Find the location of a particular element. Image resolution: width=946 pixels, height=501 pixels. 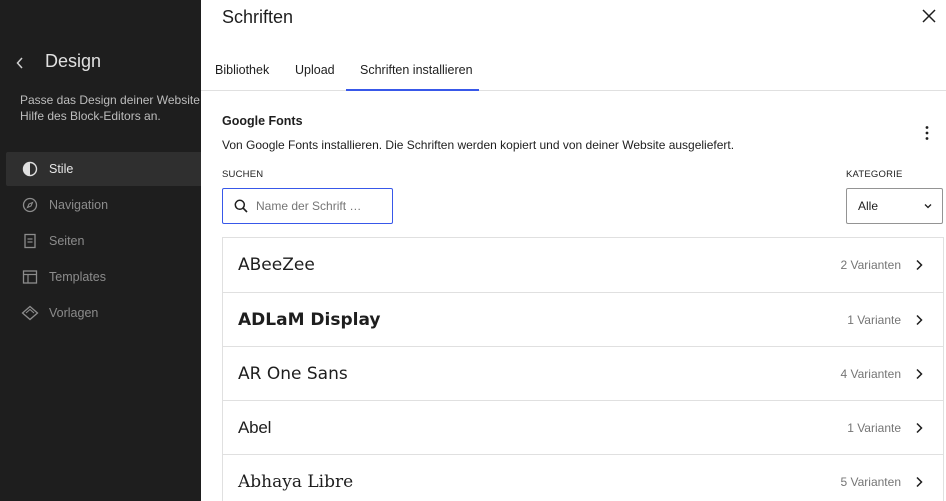

page-icon is located at coordinates (30, 241).